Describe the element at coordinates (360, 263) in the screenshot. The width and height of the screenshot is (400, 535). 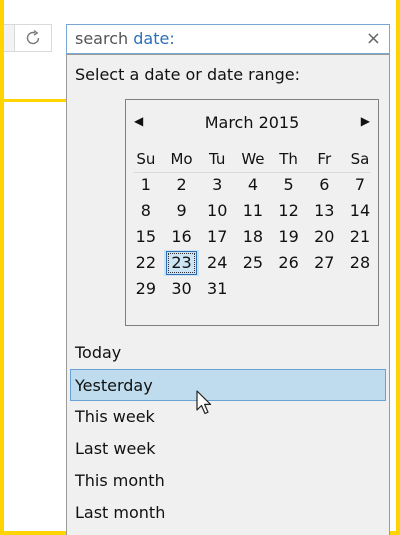
I see `calendar-day: 28` at that location.